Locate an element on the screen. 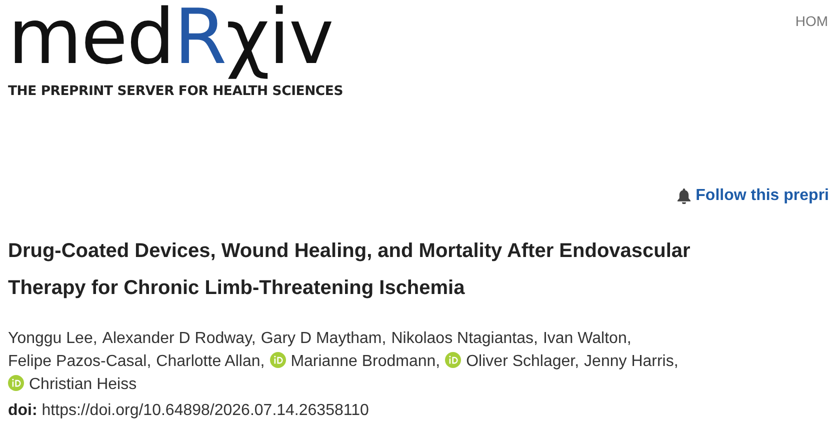 The height and width of the screenshot is (446, 829). author-link: Jenny Harris, is located at coordinates (631, 361).